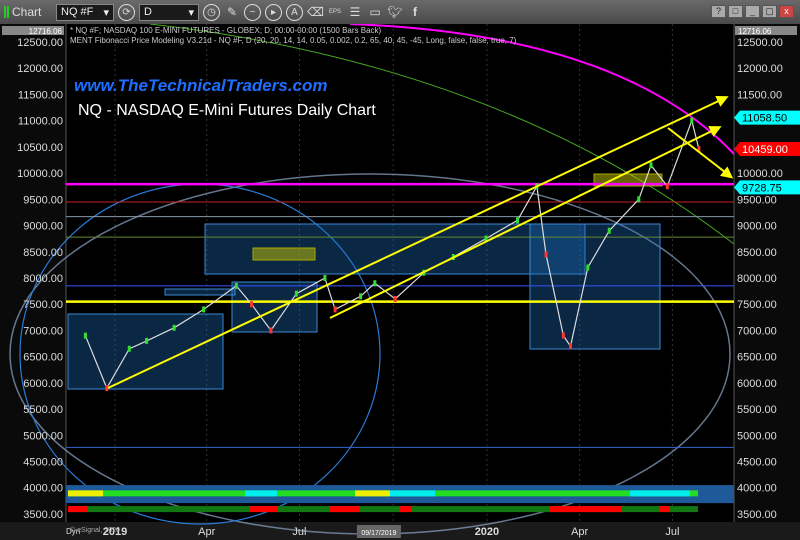  I want to click on y-tick-label-right: 7000.00, so click(757, 331).